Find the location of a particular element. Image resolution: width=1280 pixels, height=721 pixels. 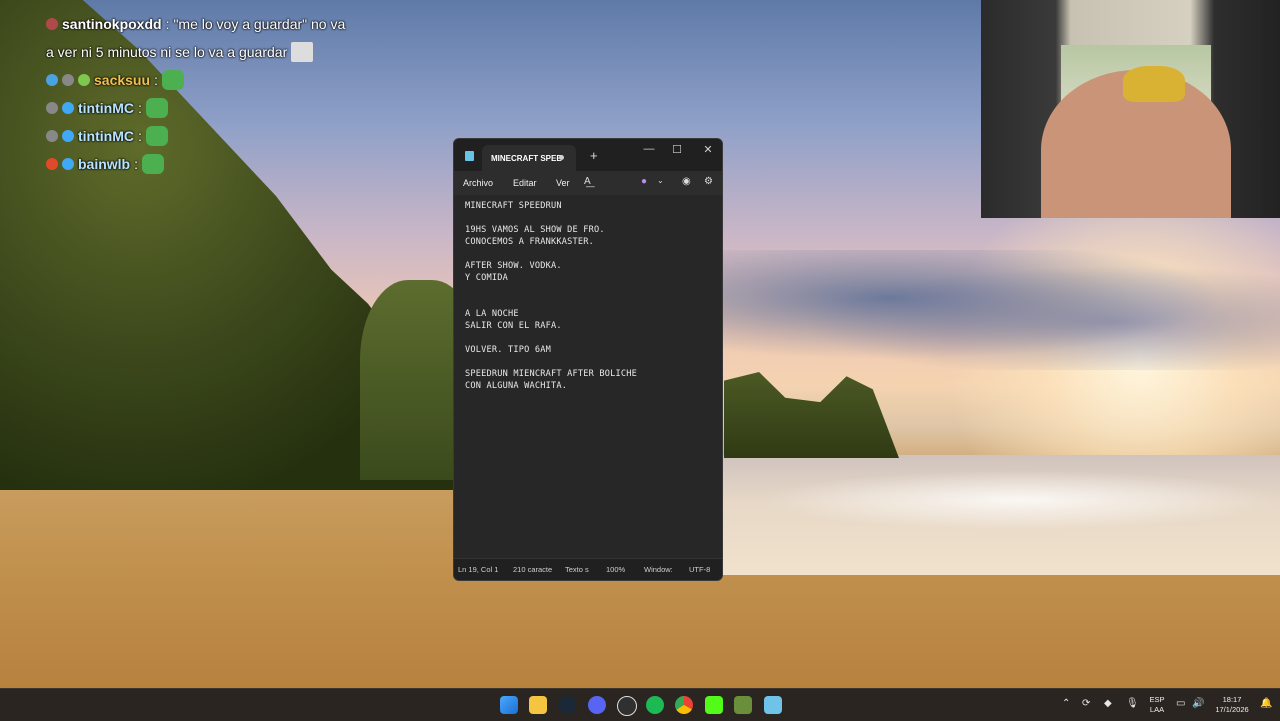

volume-icon: 🔊 is located at coordinates (1198, 703).